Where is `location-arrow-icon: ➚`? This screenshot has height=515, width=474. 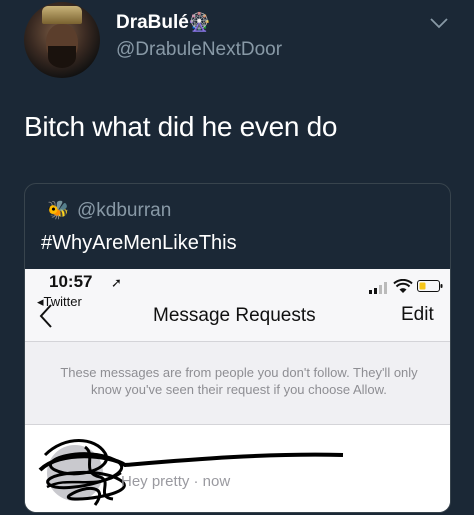
location-arrow-icon: ➚ is located at coordinates (116, 282).